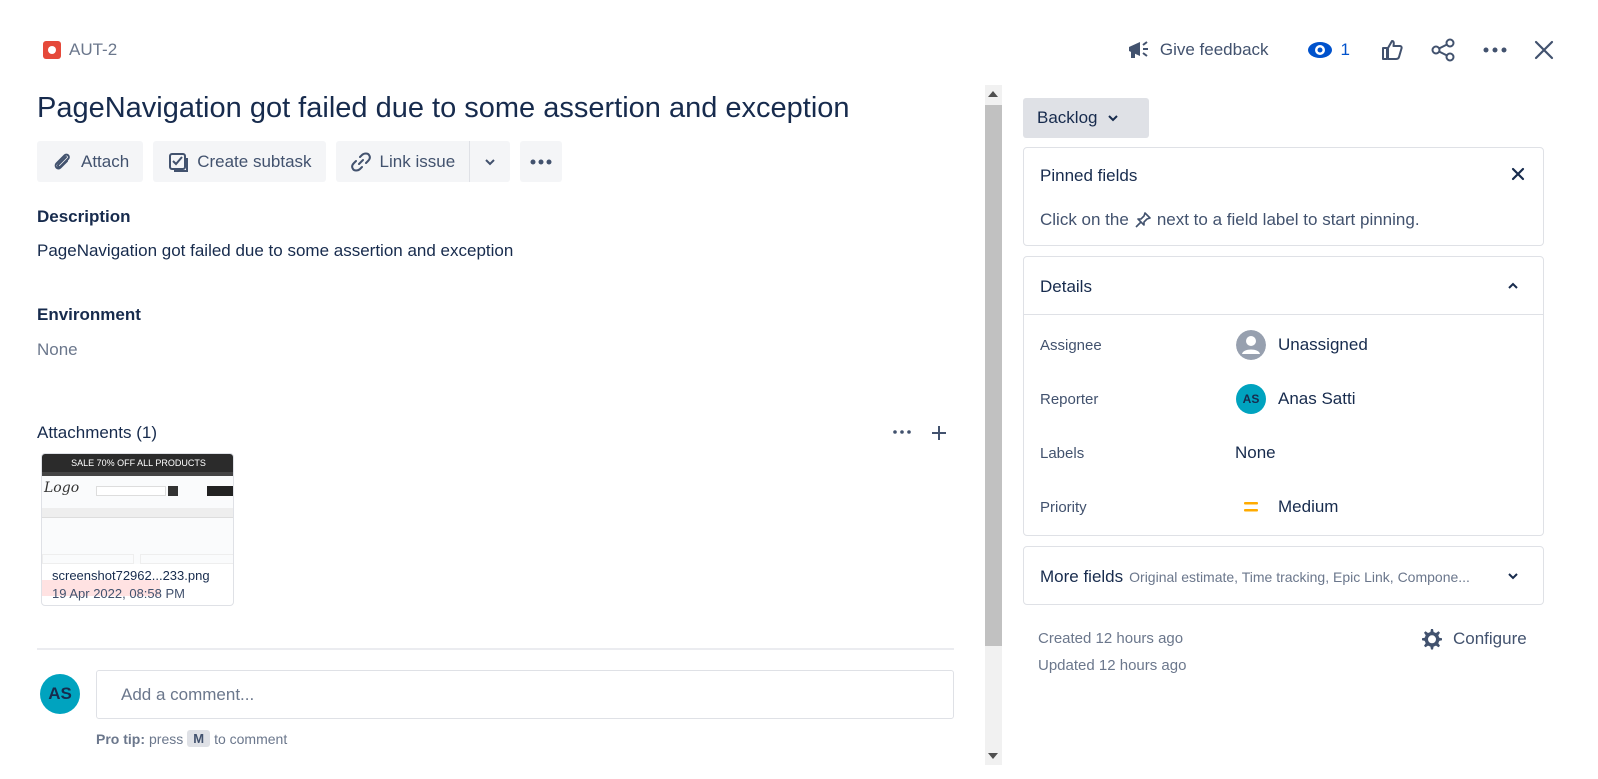  What do you see at coordinates (1255, 453) in the screenshot?
I see `labels-value: None` at bounding box center [1255, 453].